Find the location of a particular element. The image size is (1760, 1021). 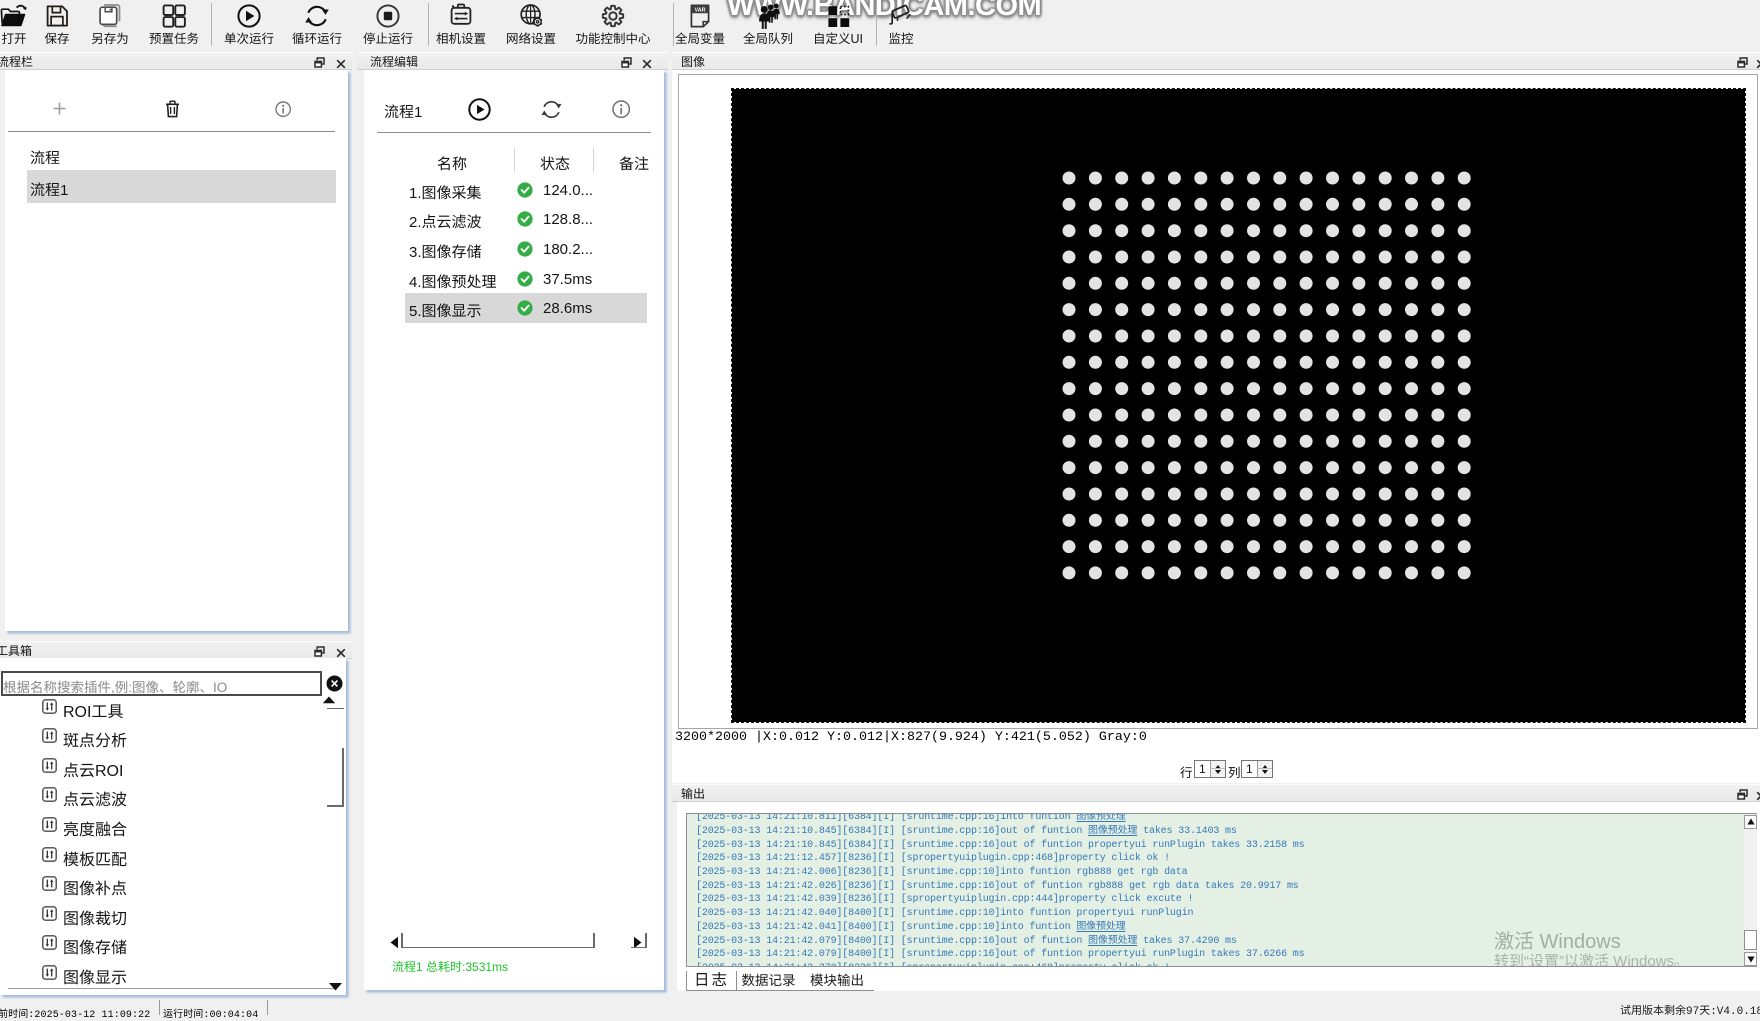

svg-text: VAR is located at coordinates (700, 10).